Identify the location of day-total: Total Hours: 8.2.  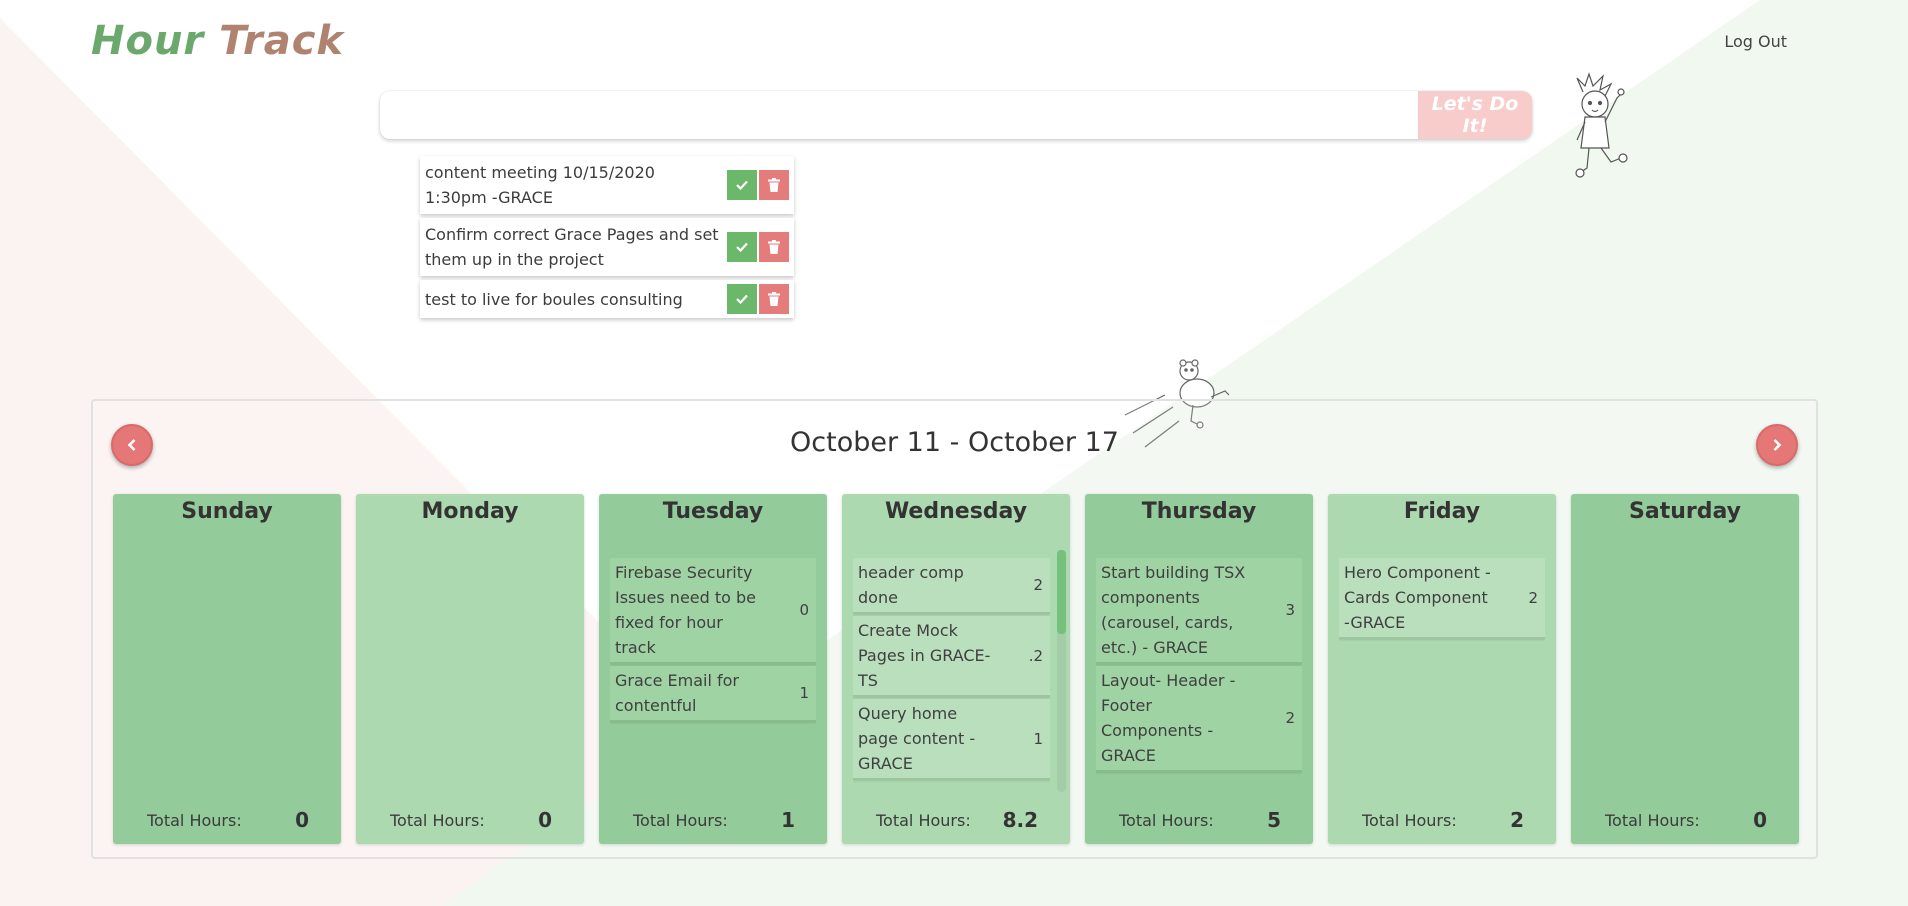
(956, 820).